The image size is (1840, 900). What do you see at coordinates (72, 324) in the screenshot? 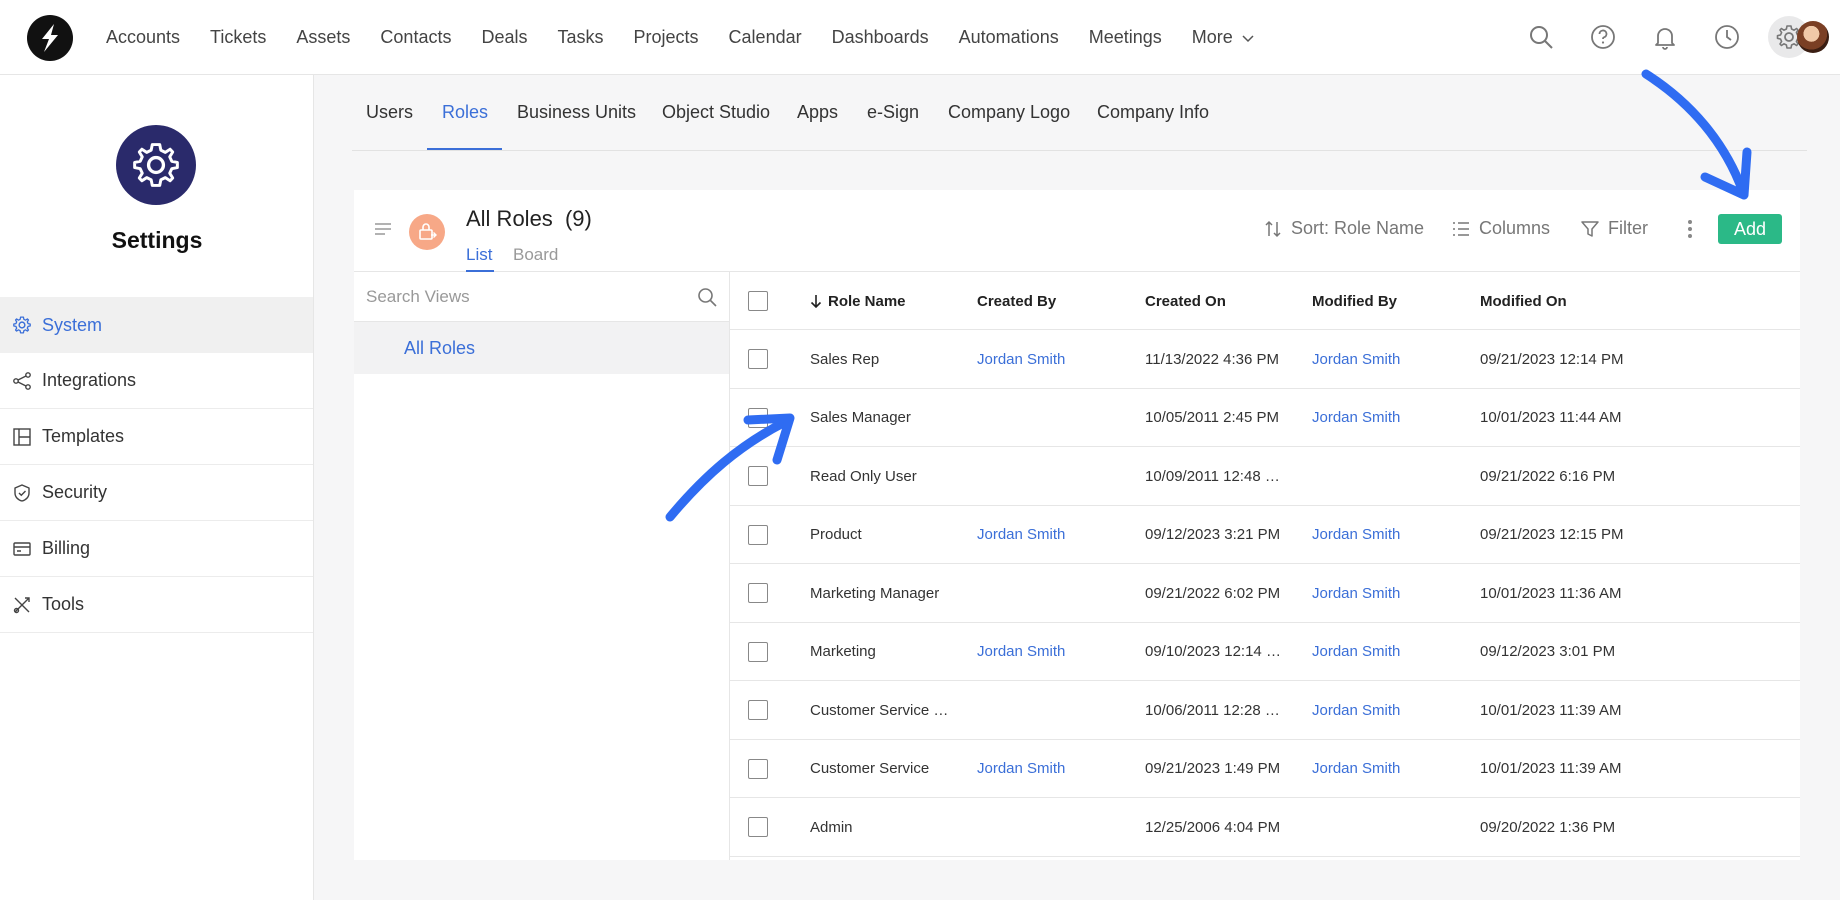
I see `sidebar-item-label: System` at bounding box center [72, 324].